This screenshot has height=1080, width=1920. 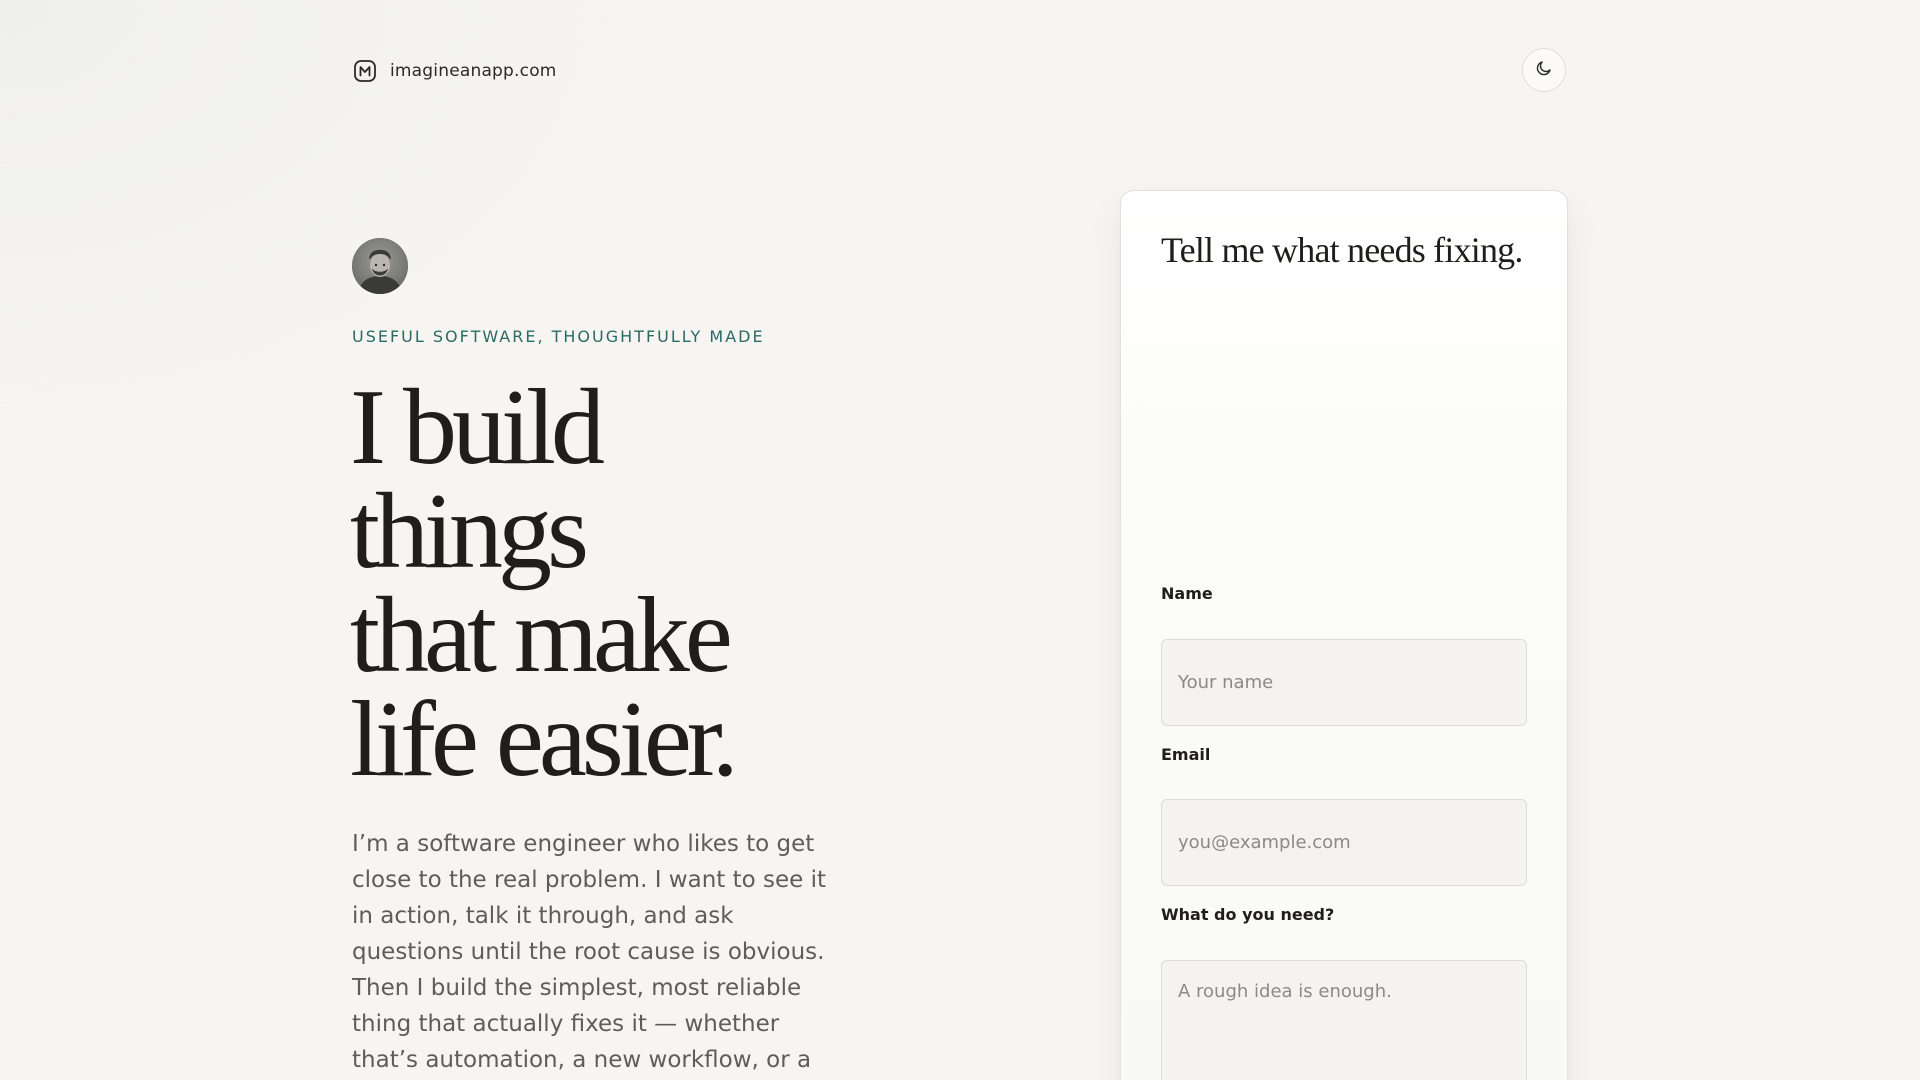 I want to click on moon-icon, so click(x=1544, y=70).